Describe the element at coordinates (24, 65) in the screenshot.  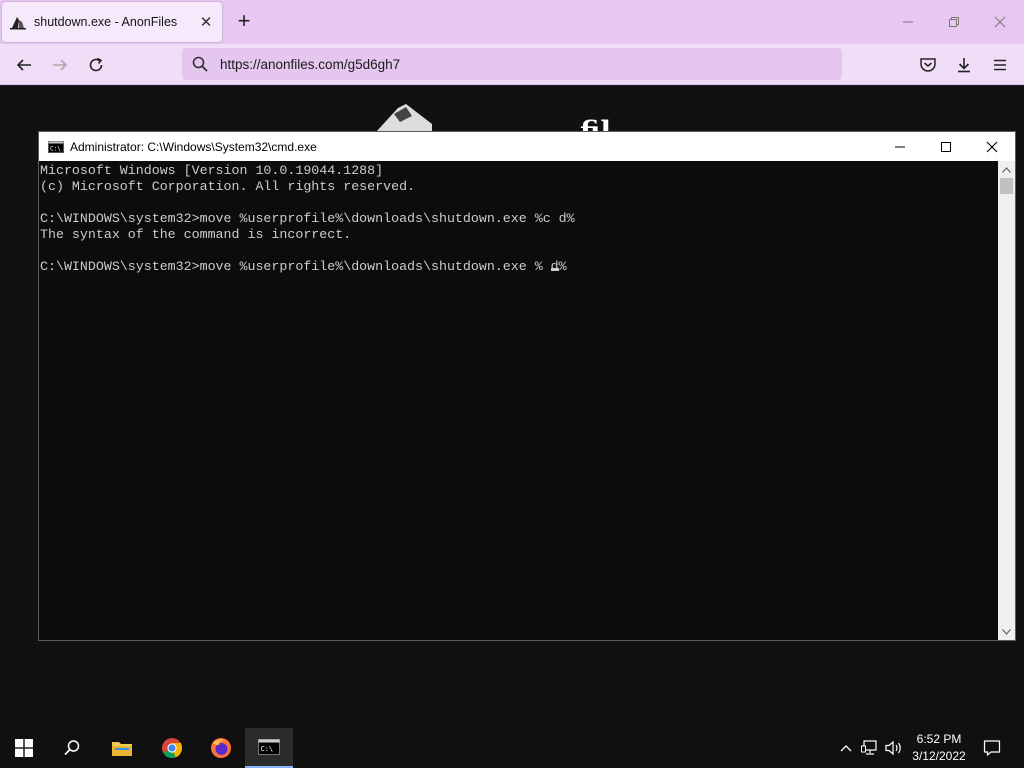
I see `back-arrow-icon` at that location.